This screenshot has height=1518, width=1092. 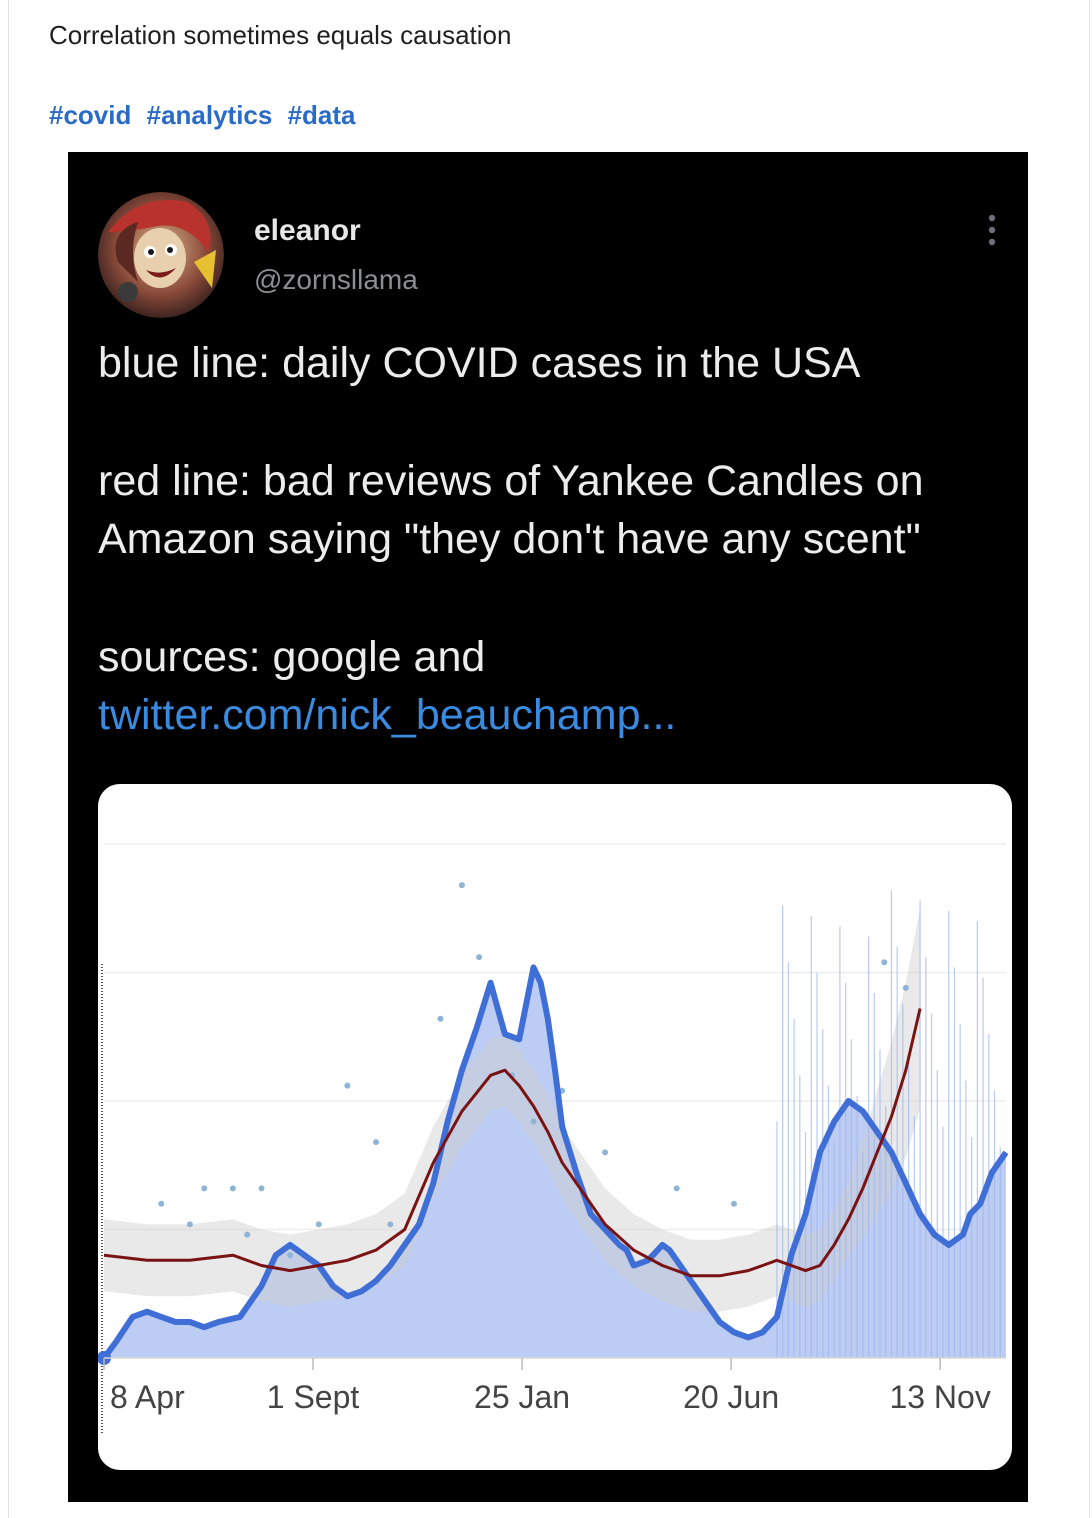 What do you see at coordinates (479, 363) in the screenshot?
I see `tweet-line-blue: blue line: daily COVID cases in the USA` at bounding box center [479, 363].